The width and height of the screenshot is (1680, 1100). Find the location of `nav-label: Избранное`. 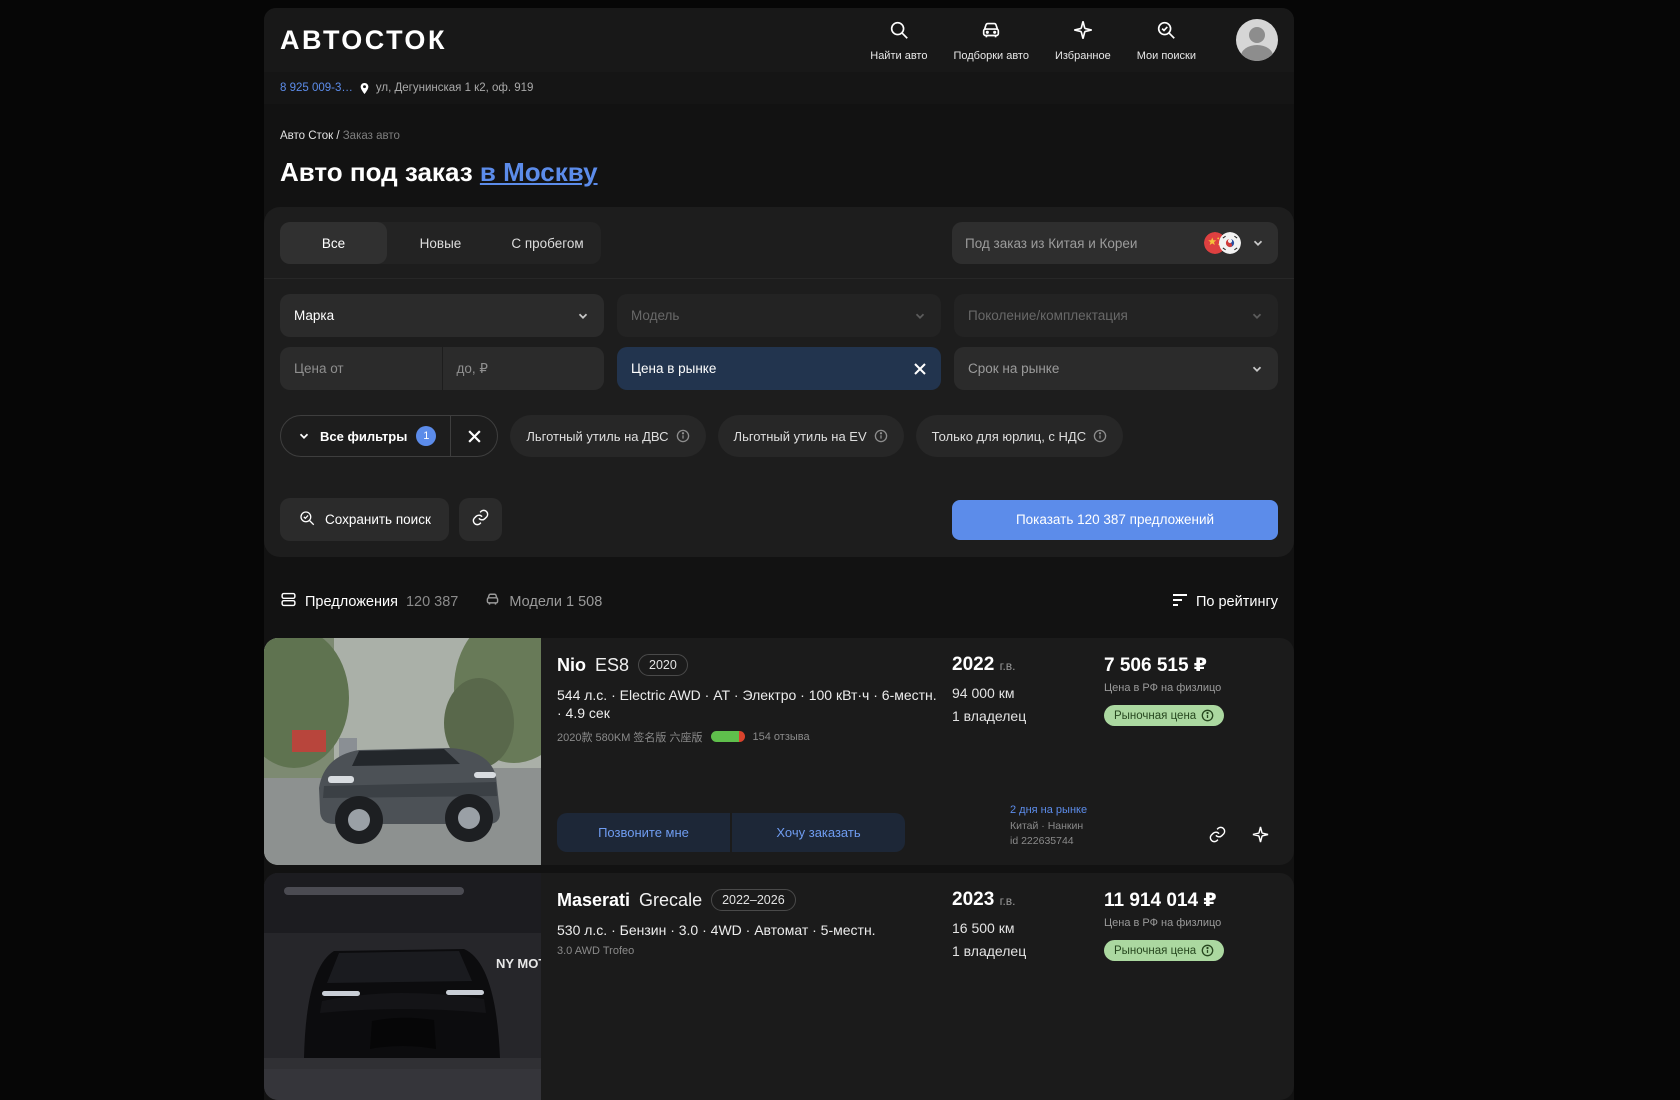

nav-label: Избранное is located at coordinates (1082, 55).